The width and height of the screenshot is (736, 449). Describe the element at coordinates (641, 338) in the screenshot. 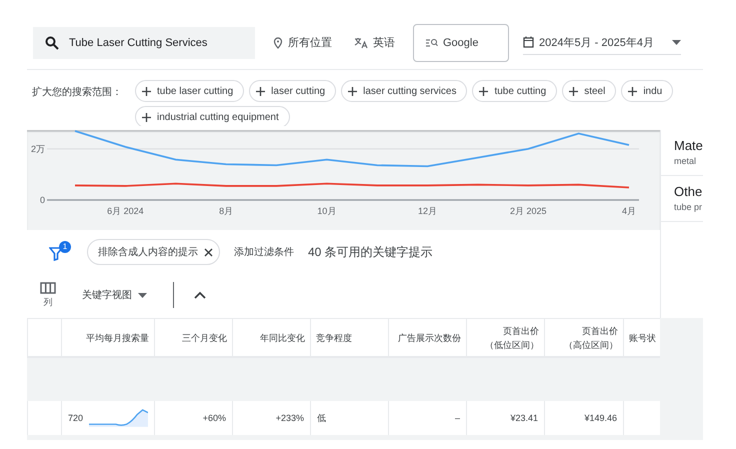

I see `column-header: 账号状` at that location.